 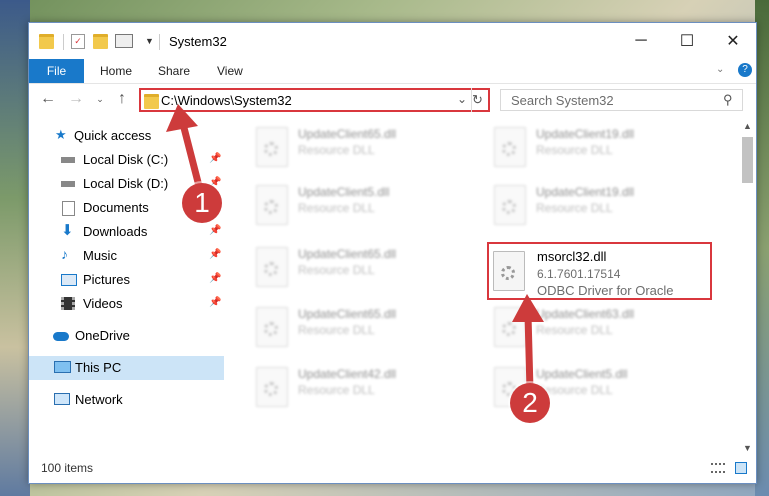 What do you see at coordinates (191, 155) in the screenshot?
I see `arrow-to-address-bar` at bounding box center [191, 155].